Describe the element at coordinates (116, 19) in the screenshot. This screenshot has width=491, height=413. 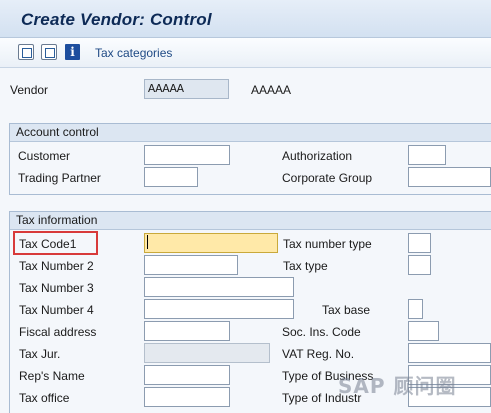
I see `page-title: Create Vendor: Control` at that location.